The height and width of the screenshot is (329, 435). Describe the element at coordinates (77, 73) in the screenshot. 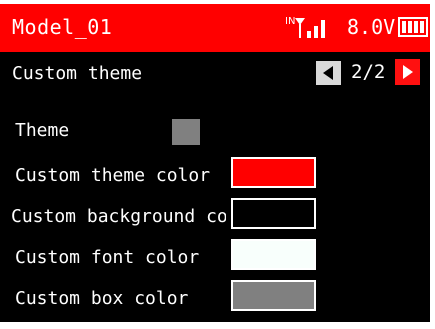

I see `page-title: Custom theme` at that location.